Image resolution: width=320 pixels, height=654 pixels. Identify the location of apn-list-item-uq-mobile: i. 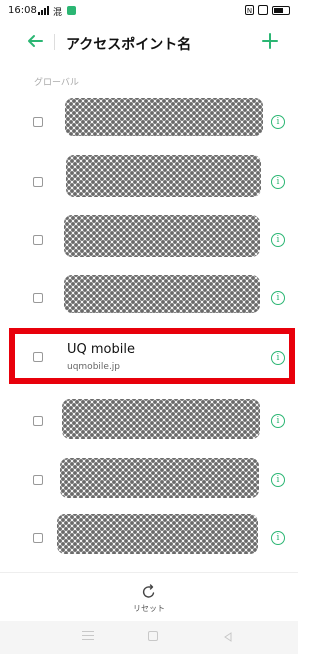
(149, 356).